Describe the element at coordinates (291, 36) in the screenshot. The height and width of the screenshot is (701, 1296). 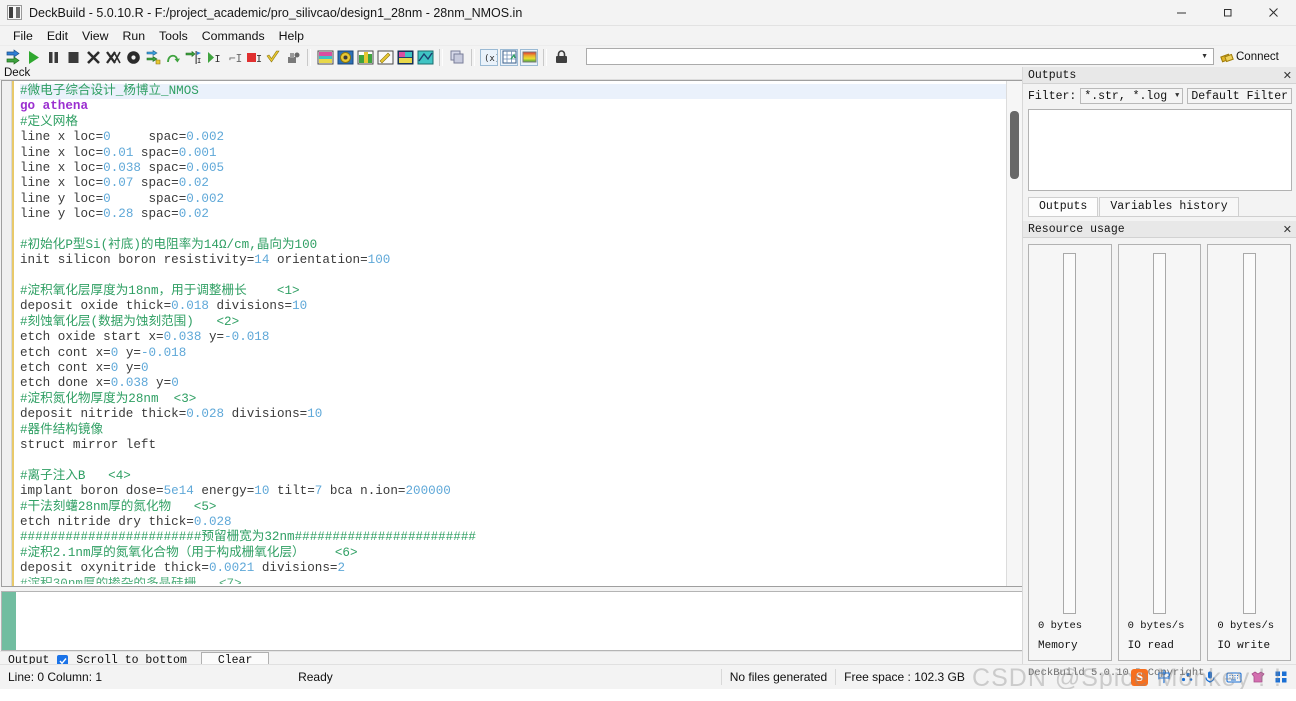
I see `menu-item-help: Help` at that location.